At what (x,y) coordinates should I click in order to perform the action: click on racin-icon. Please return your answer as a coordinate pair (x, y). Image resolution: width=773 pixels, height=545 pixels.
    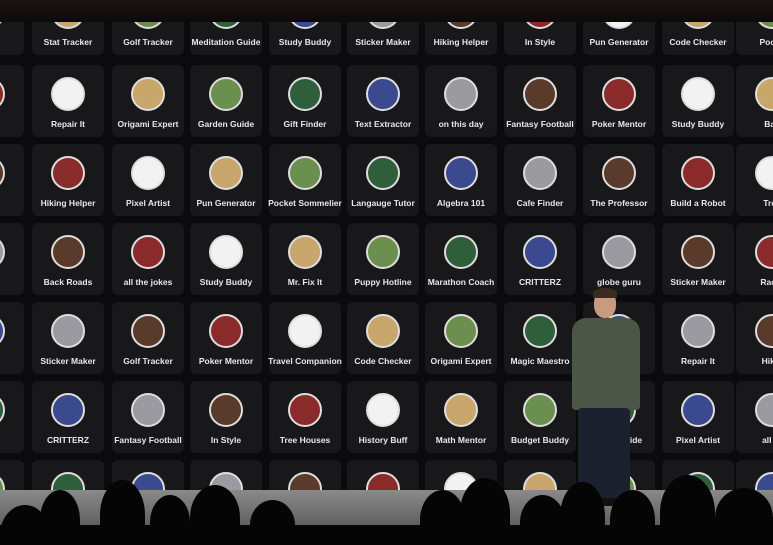
    Looking at the image, I should click on (764, 252).